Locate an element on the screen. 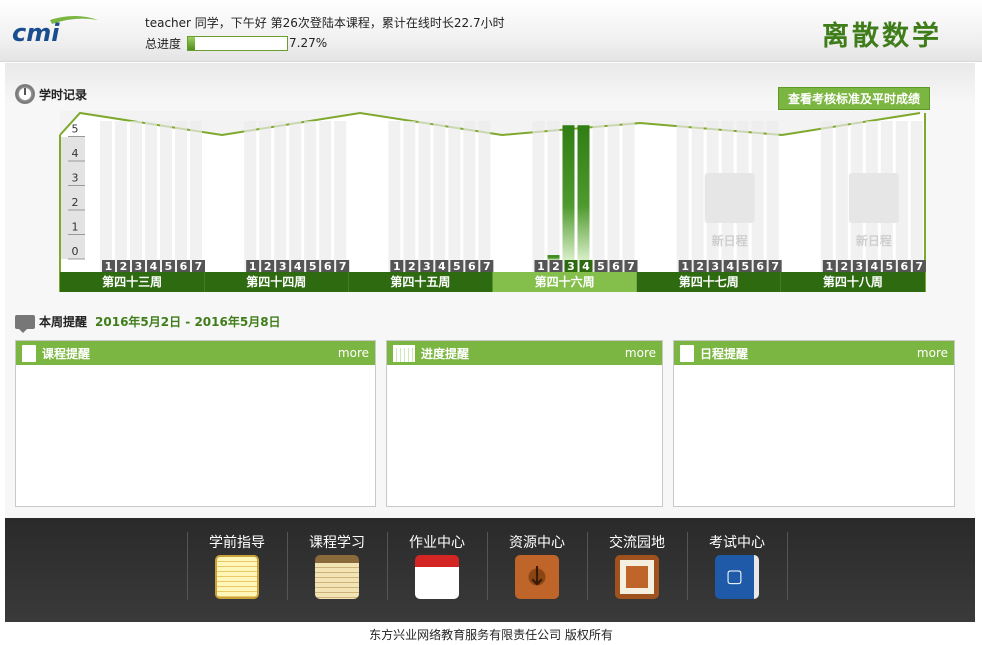 This screenshot has height=645, width=982. nav-exchange: 交流园地 is located at coordinates (637, 570).